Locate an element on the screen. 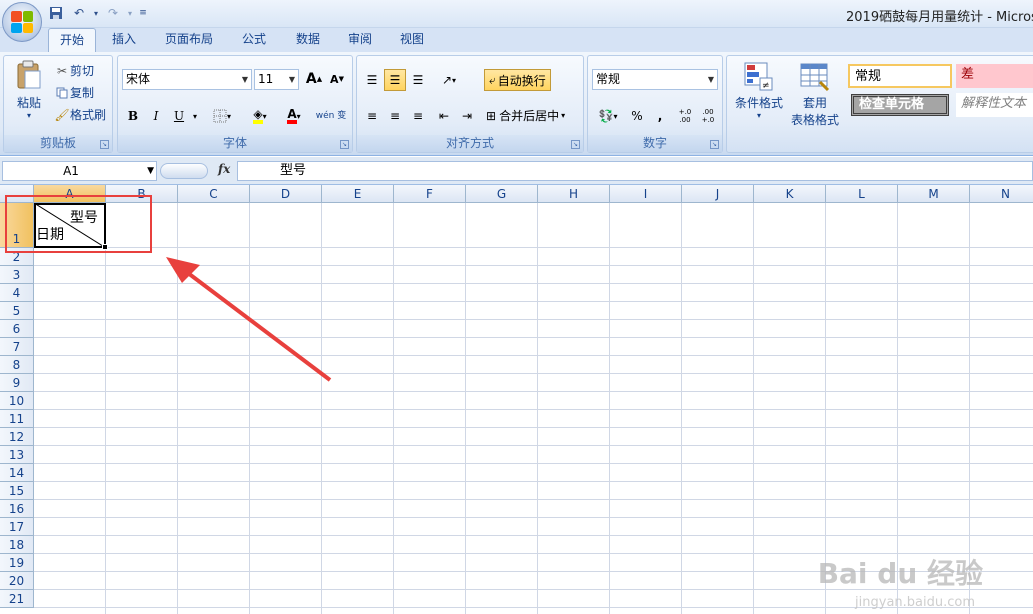 The image size is (1033, 614). align-right-button: ≡ is located at coordinates (418, 116).